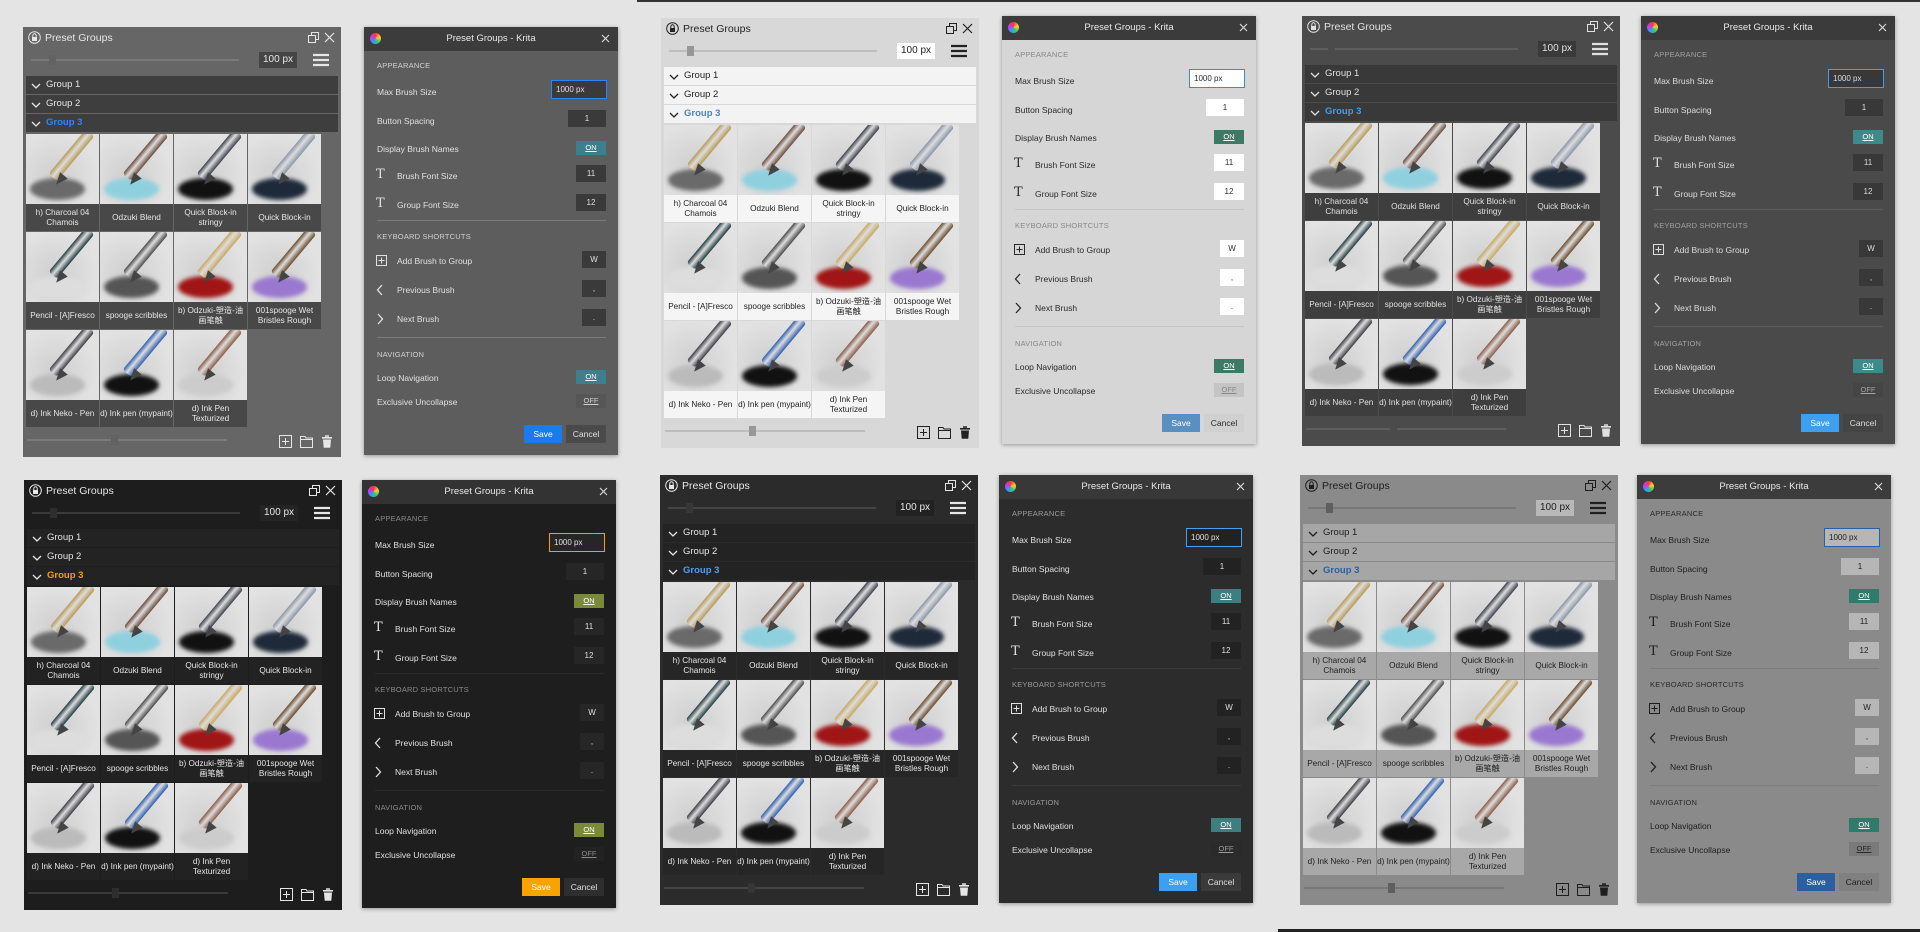 The height and width of the screenshot is (932, 1920). I want to click on loop-navigation-toggle: ON, so click(589, 830).